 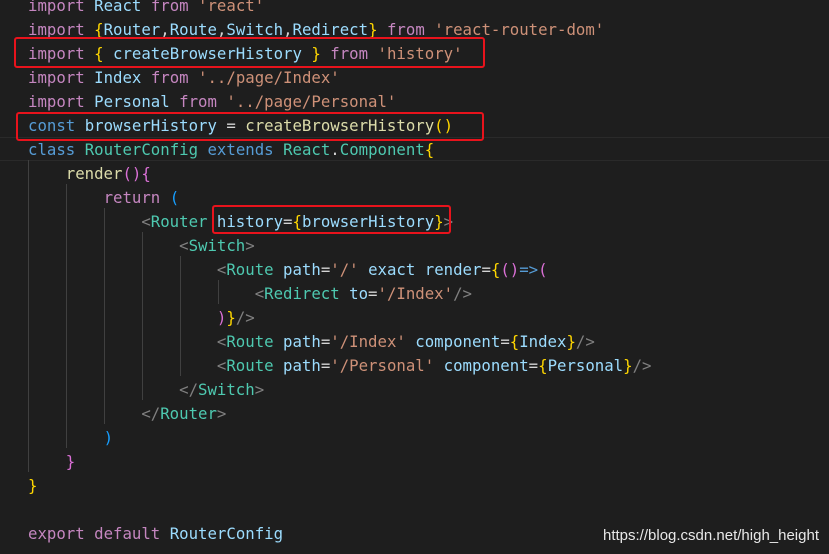 What do you see at coordinates (240, 149) in the screenshot?
I see `code-token: extends` at bounding box center [240, 149].